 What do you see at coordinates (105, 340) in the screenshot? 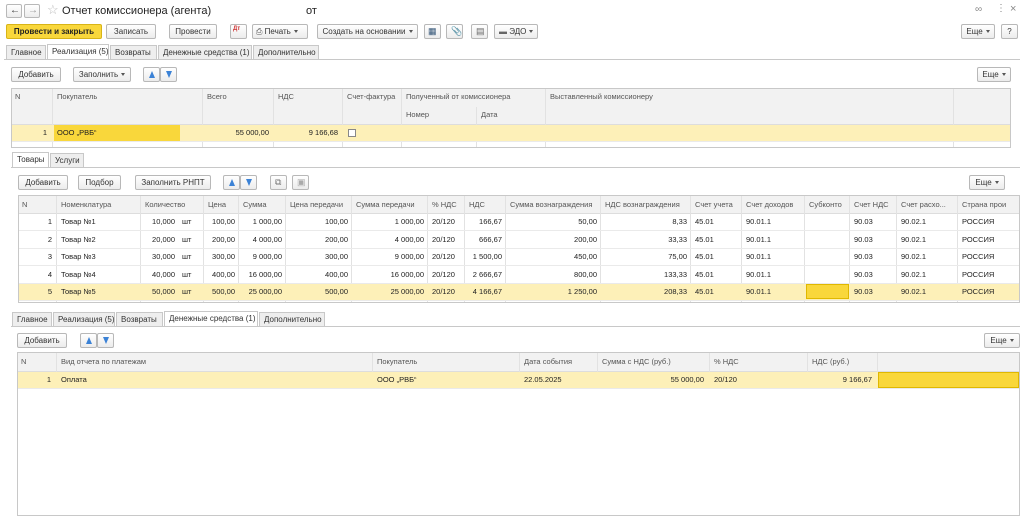
I see `payments-move-down-button` at bounding box center [105, 340].